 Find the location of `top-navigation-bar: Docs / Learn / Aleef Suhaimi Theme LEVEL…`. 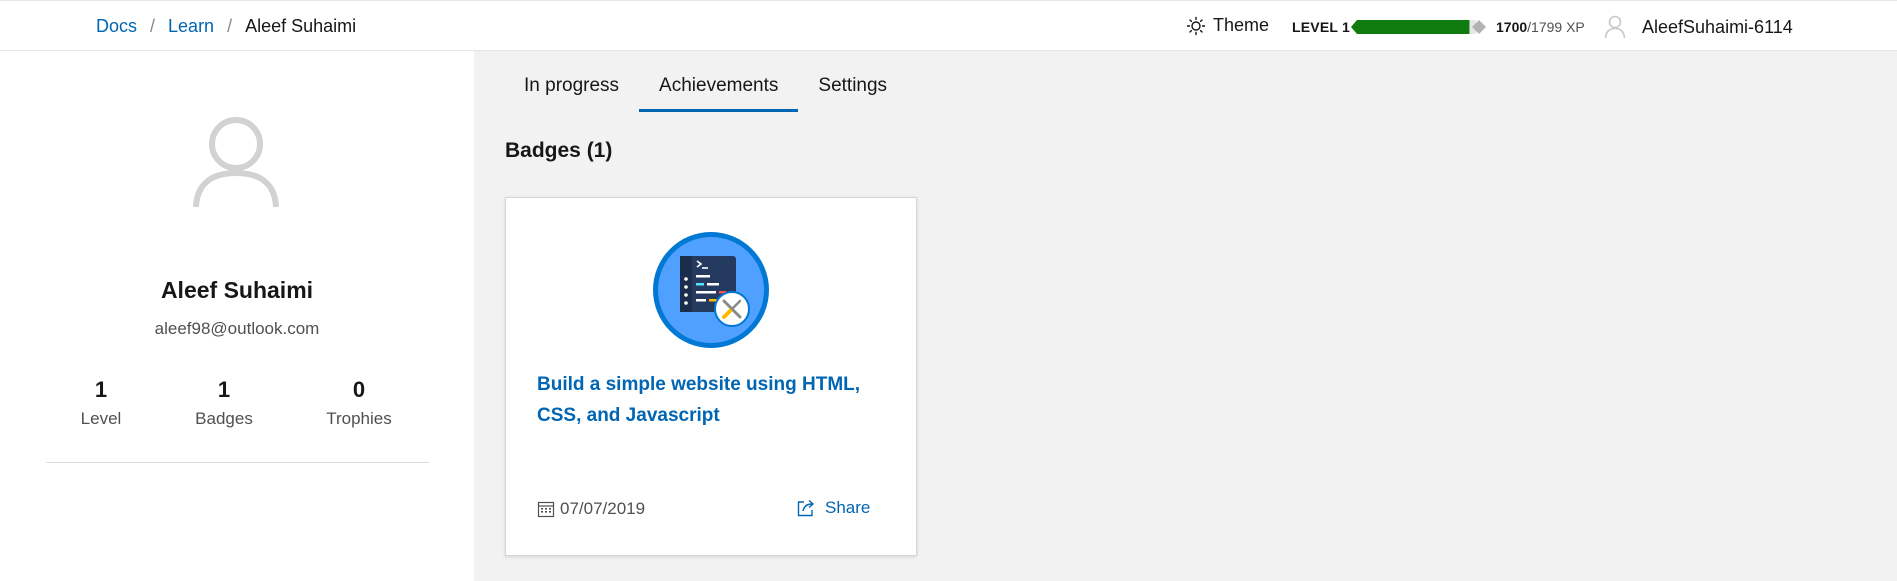

top-navigation-bar: Docs / Learn / Aleef Suhaimi Theme LEVEL… is located at coordinates (948, 25).